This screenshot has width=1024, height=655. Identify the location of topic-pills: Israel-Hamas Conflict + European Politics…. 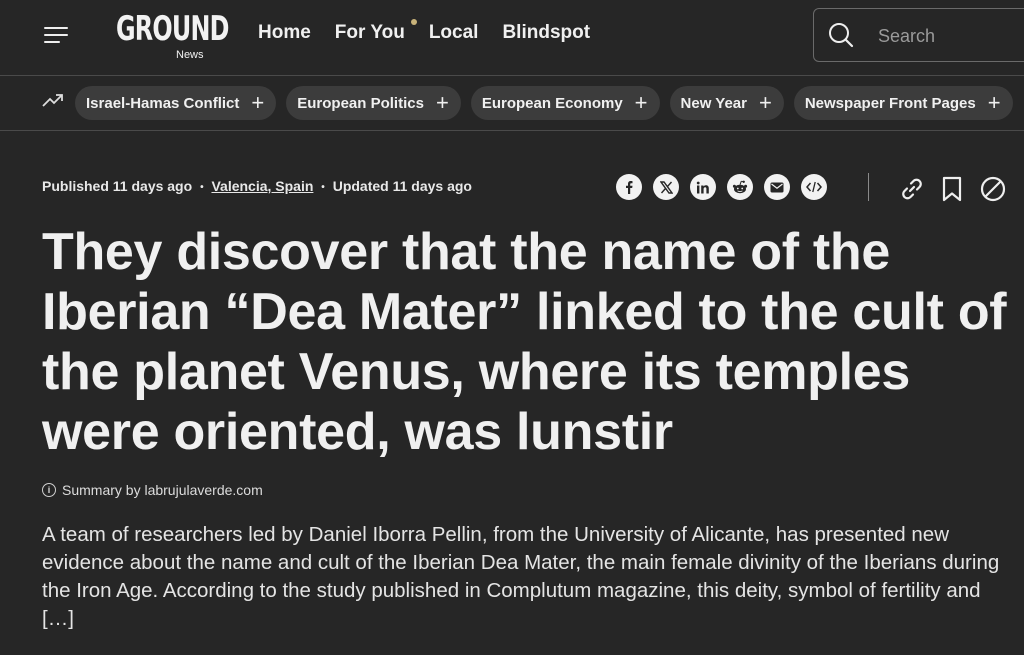
(549, 103).